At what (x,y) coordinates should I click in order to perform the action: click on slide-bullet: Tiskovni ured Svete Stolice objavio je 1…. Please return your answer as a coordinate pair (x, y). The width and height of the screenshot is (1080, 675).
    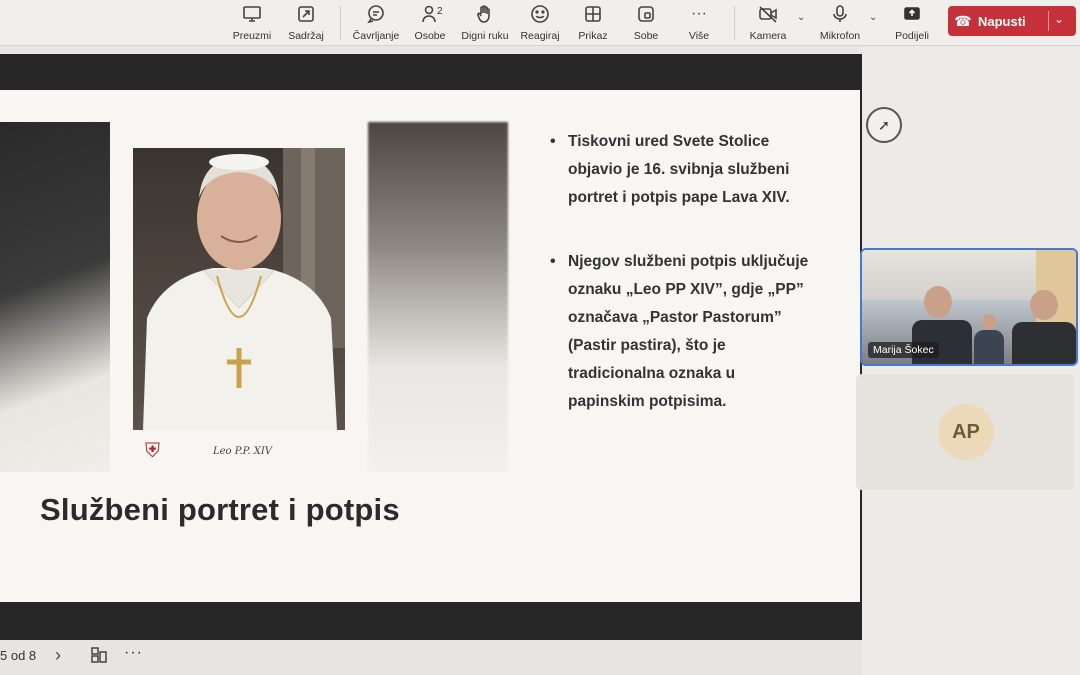
    Looking at the image, I should click on (680, 170).